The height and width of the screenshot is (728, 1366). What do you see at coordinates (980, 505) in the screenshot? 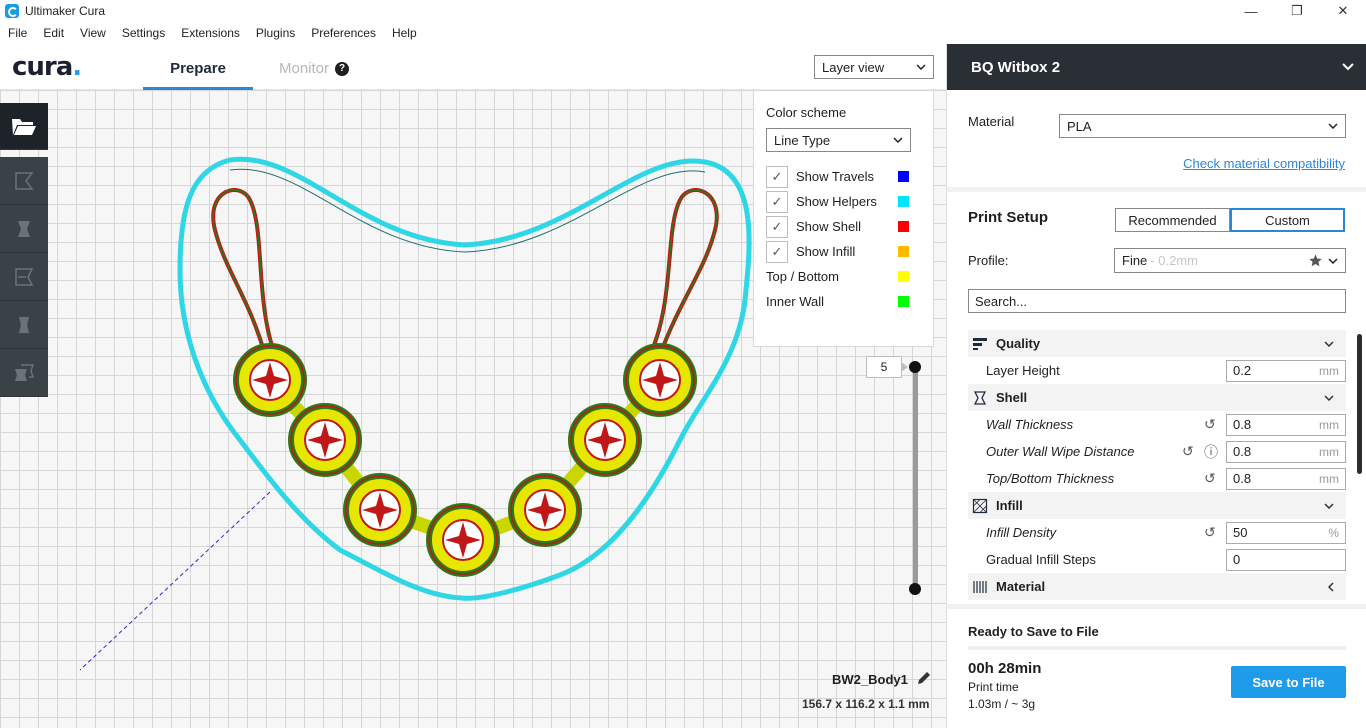
I see `infill-icon` at bounding box center [980, 505].